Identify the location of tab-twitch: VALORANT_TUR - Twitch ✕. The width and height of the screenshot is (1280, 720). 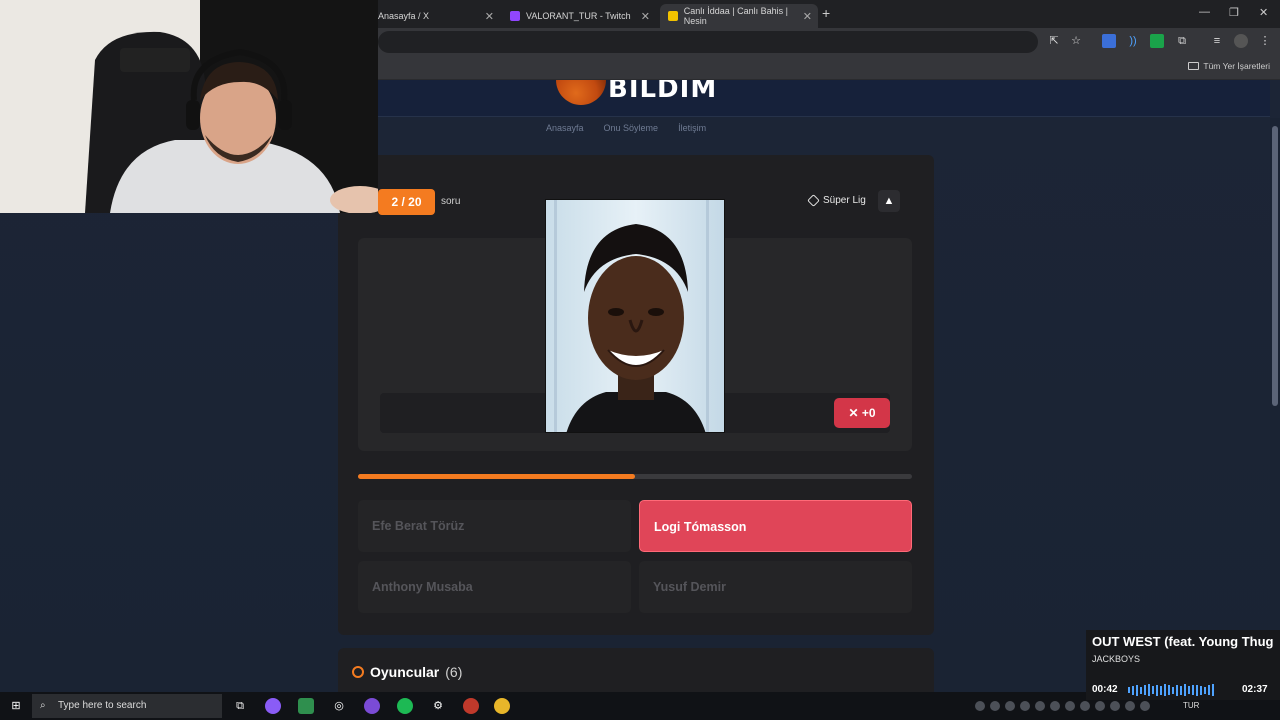
(579, 16).